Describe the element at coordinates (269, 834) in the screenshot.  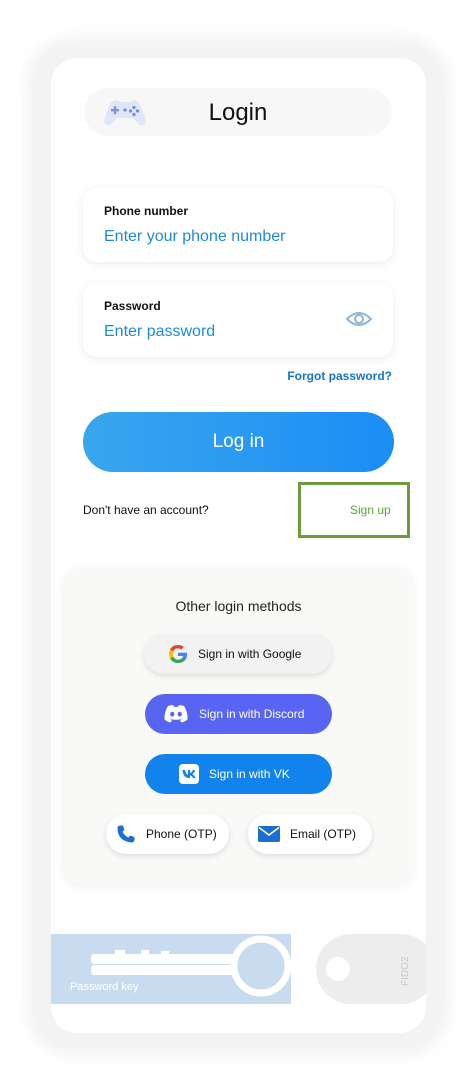
I see `mail-icon` at that location.